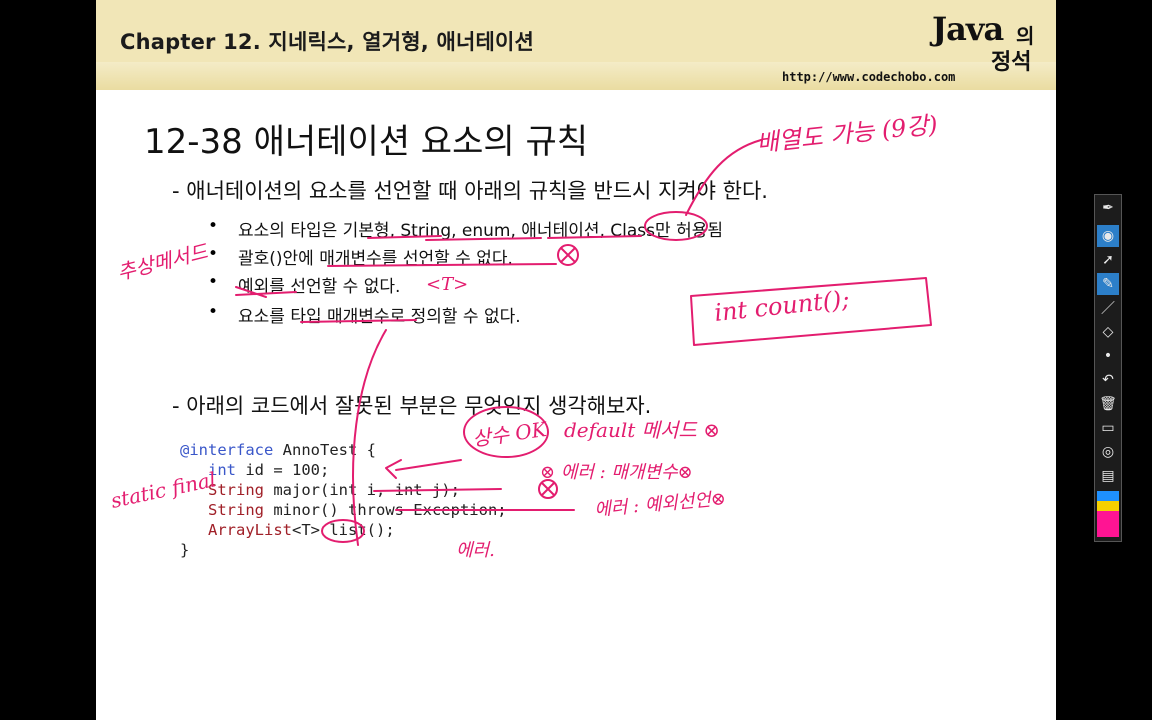 The height and width of the screenshot is (720, 1152). Describe the element at coordinates (269, 470) in the screenshot. I see `code-line: int id = 100;` at that location.